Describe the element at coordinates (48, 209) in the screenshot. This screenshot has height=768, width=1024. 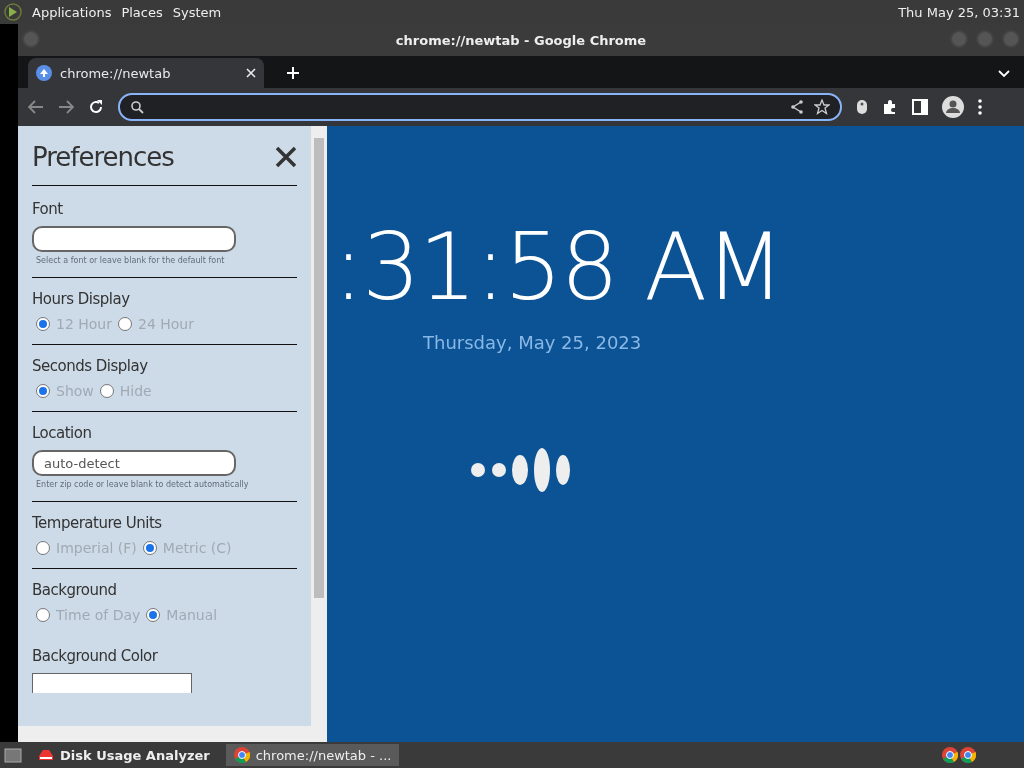
I see `setting-label: Font` at that location.